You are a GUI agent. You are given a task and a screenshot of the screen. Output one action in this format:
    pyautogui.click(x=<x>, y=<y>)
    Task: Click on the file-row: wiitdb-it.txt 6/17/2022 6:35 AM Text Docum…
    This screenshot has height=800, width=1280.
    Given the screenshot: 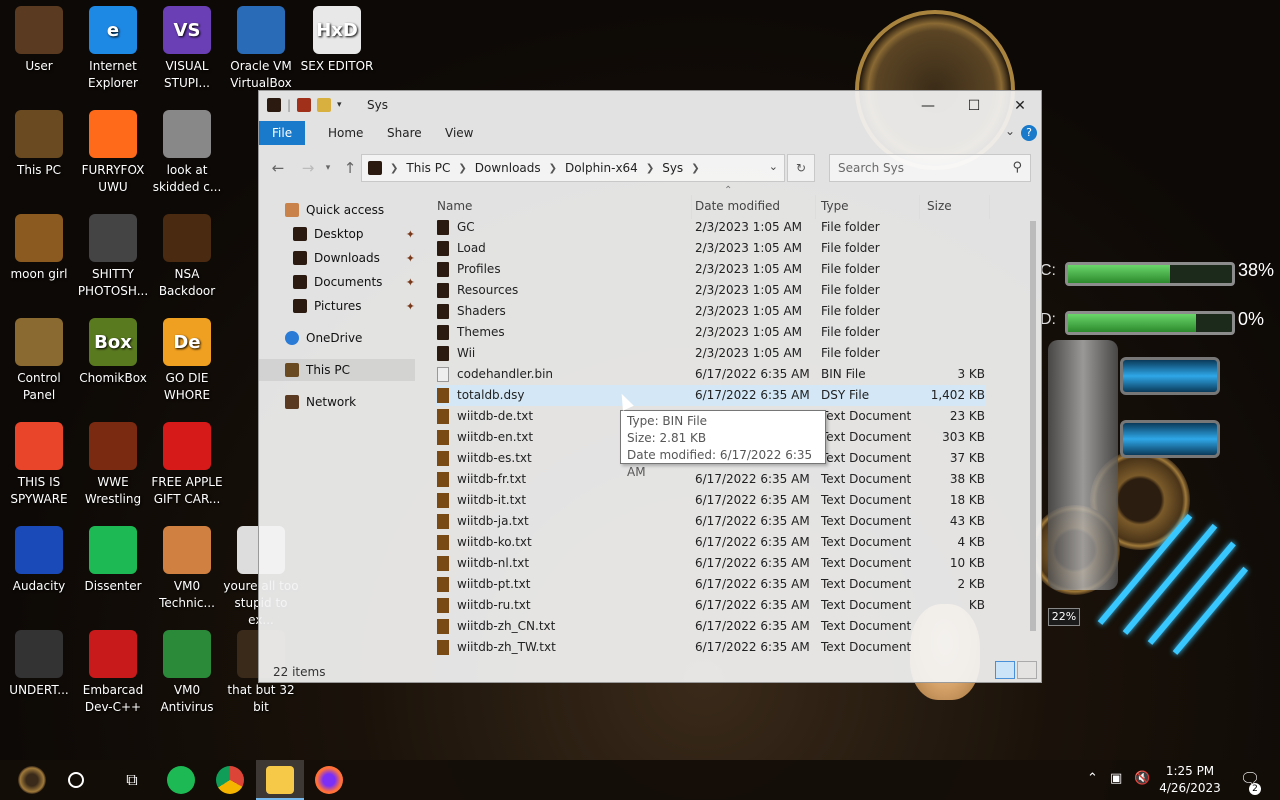 What is the action you would take?
    pyautogui.click(x=710, y=500)
    